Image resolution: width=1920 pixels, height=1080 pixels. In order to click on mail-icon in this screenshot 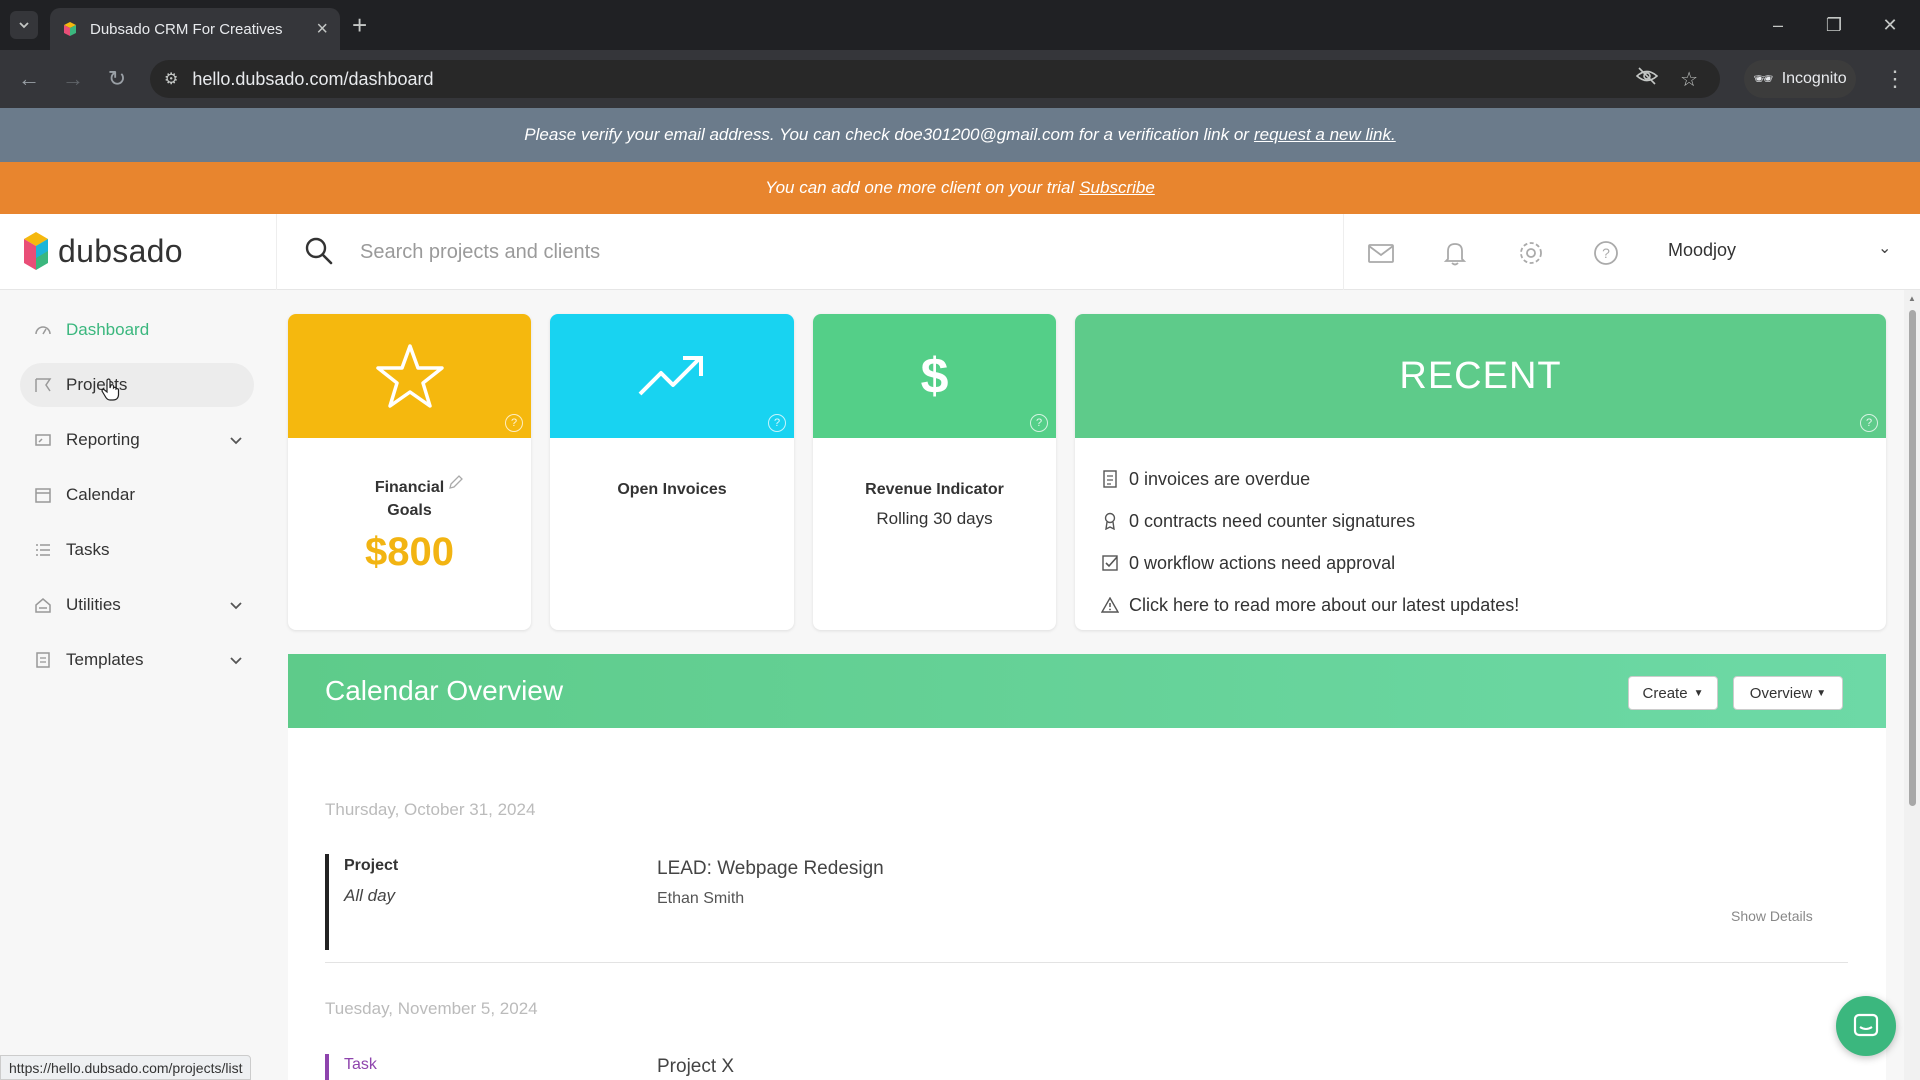, I will do `click(1381, 253)`.